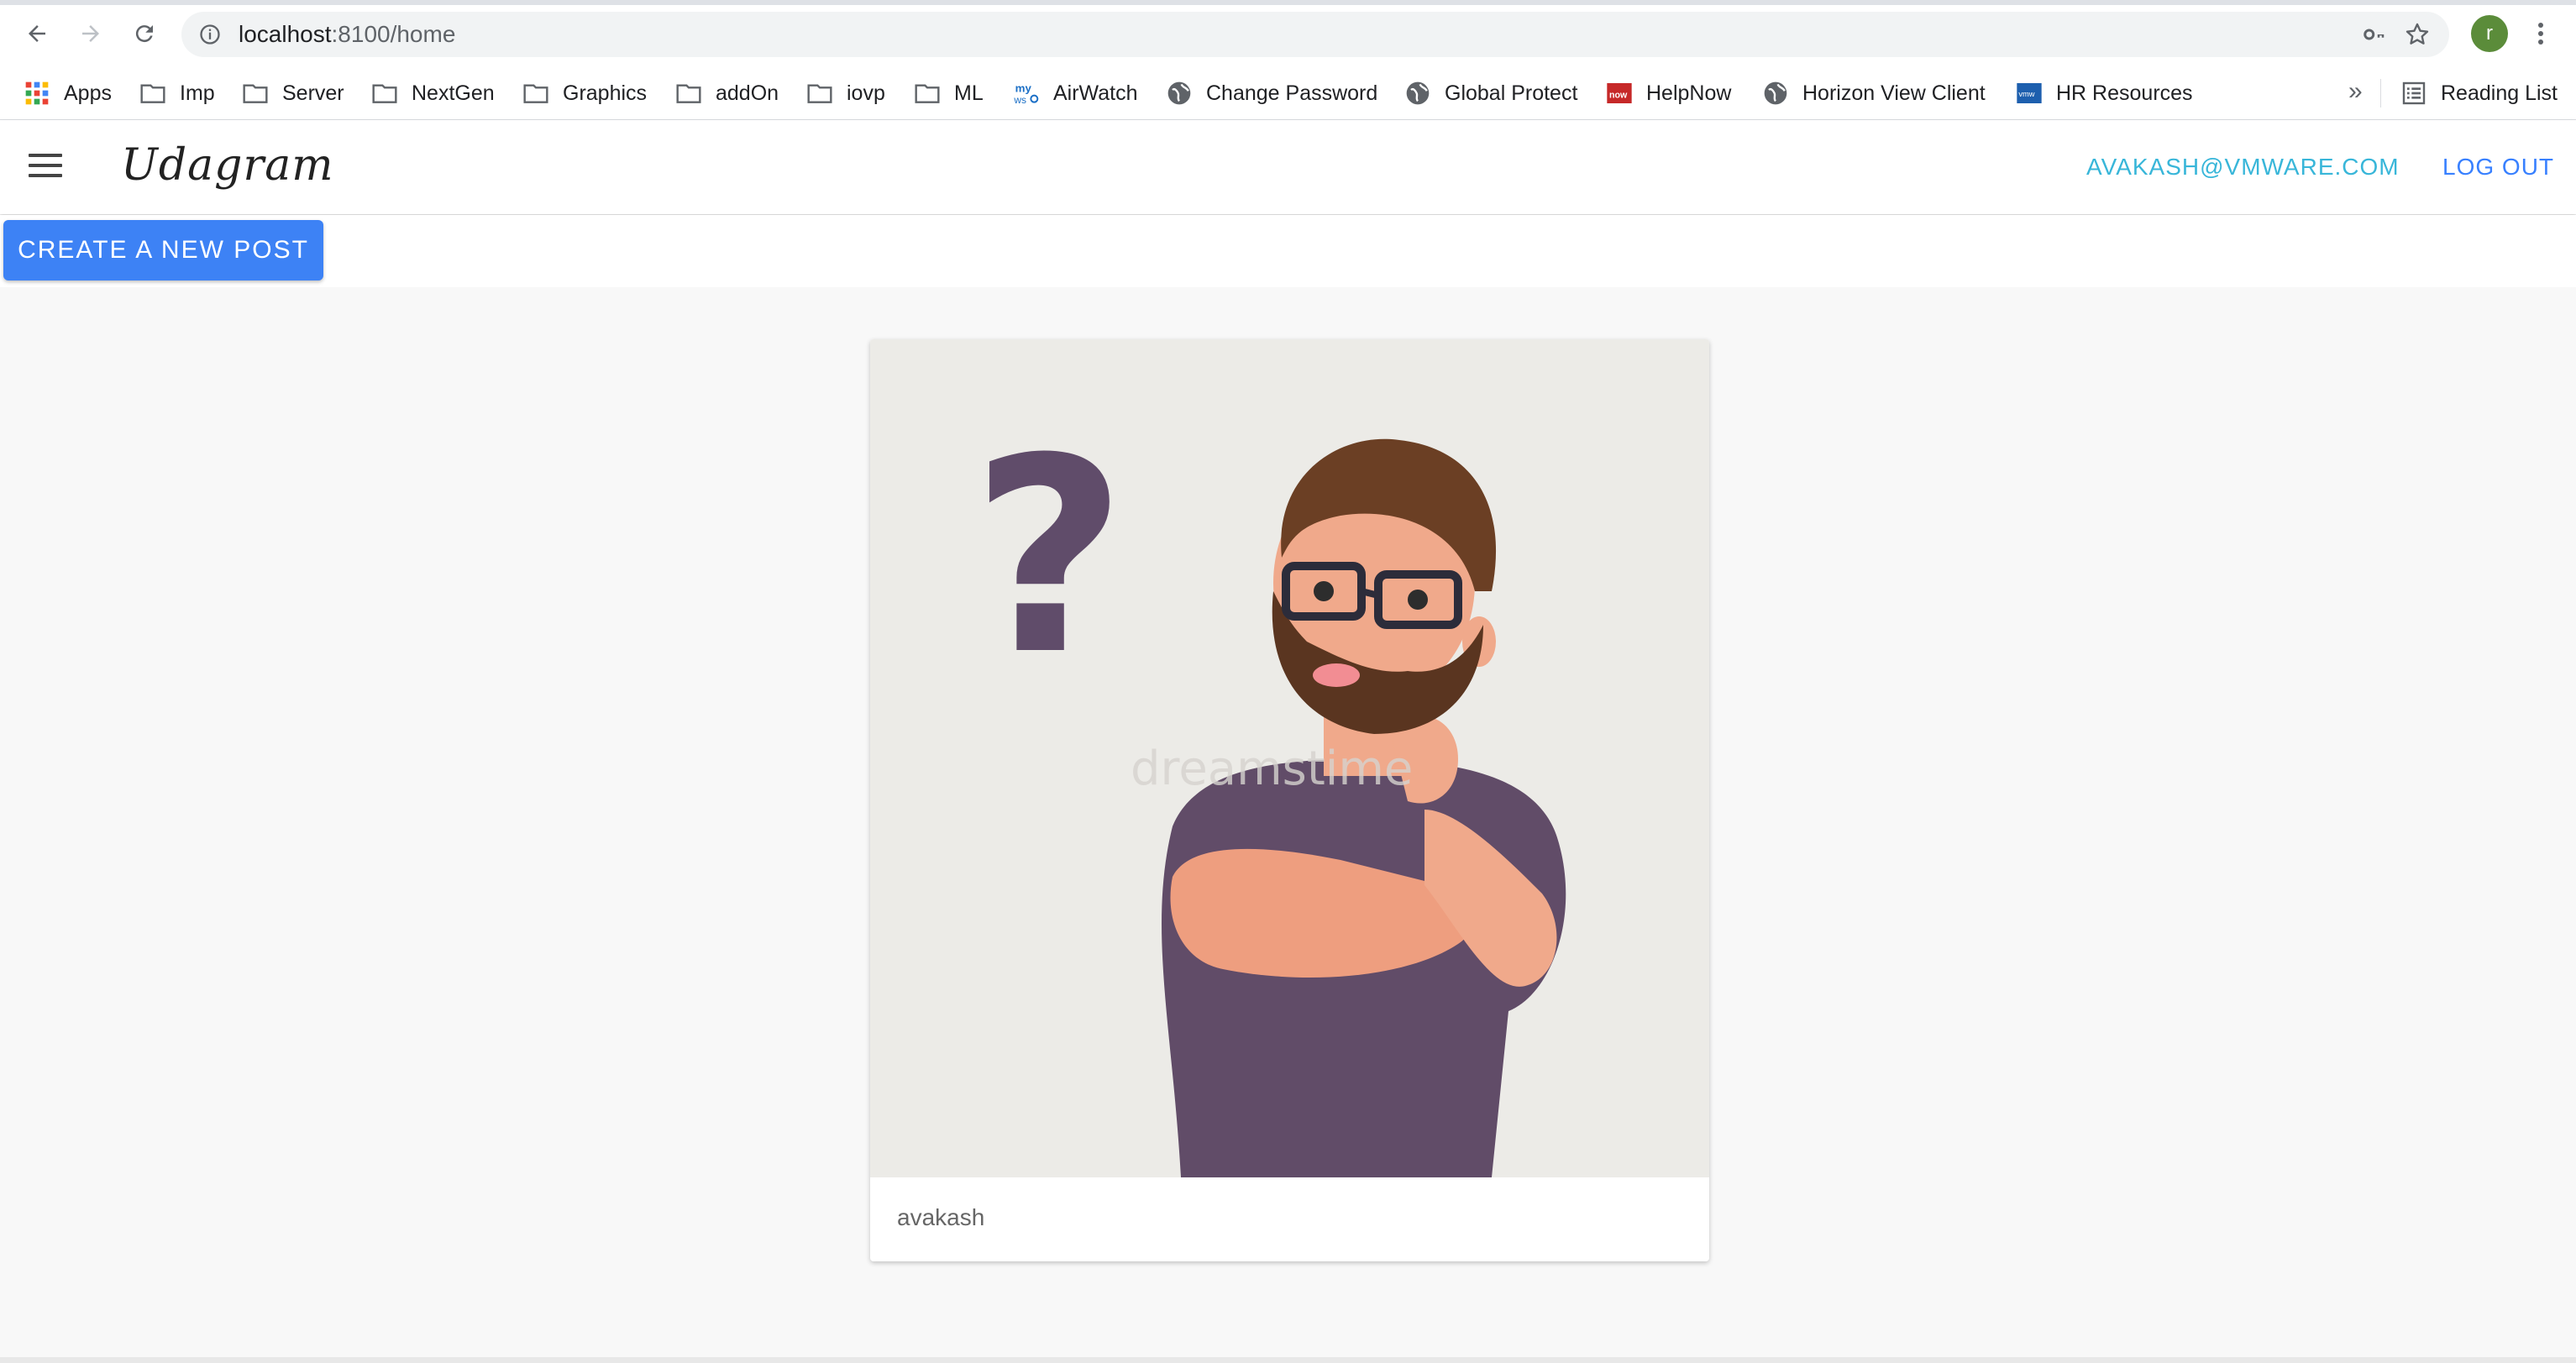  Describe the element at coordinates (2124, 93) in the screenshot. I see `bookmark-label: HR Resources` at that location.